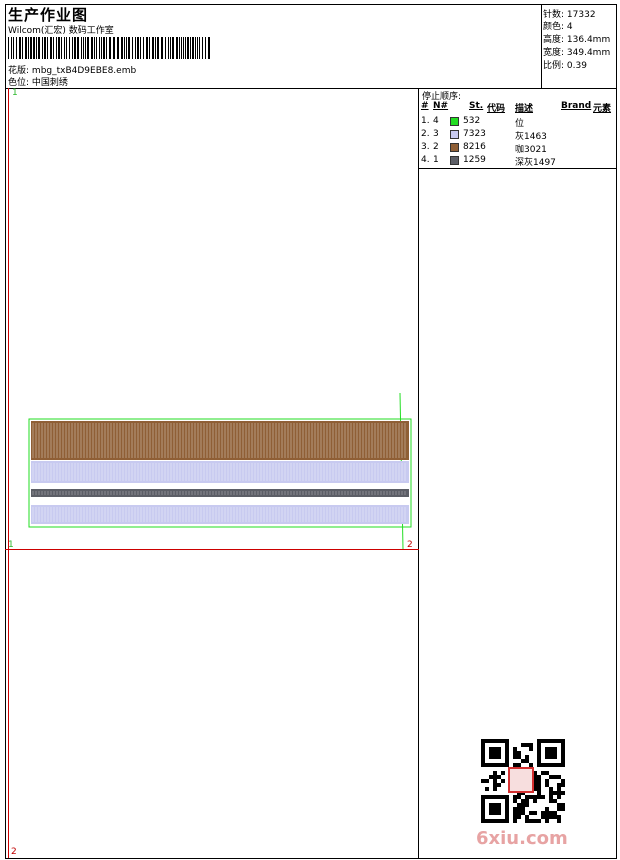 This screenshot has height=860, width=620. Describe the element at coordinates (220, 440) in the screenshot. I see `brown-fill-band` at that location.